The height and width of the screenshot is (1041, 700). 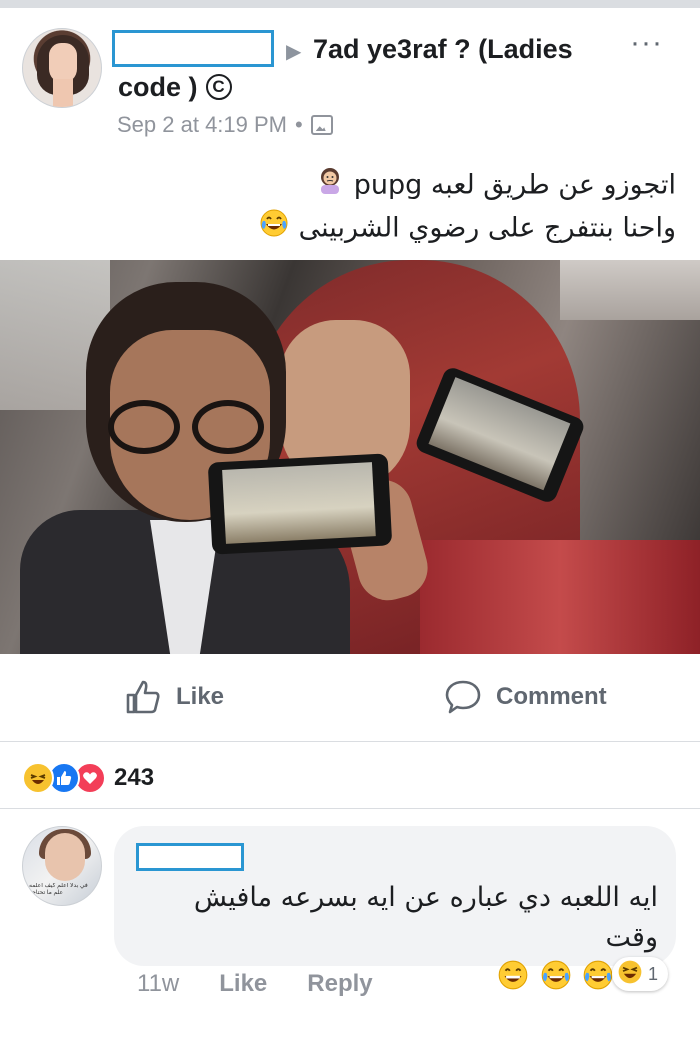 I want to click on comment-reply-button: Reply, so click(x=339, y=984).